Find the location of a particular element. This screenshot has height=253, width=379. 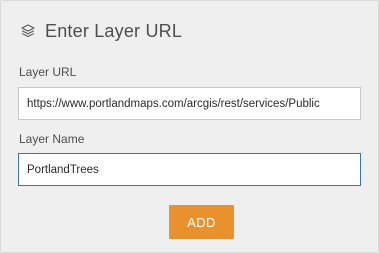

layers-icon is located at coordinates (28, 31).